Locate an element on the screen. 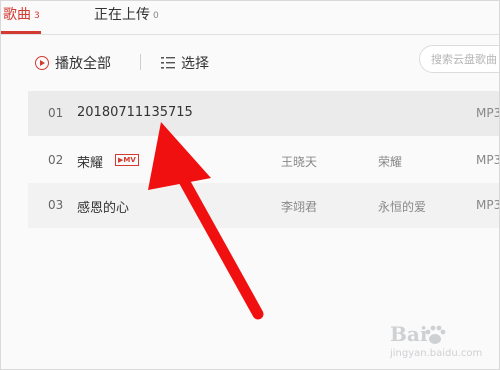  play-all-button: 播放全部 is located at coordinates (73, 63).